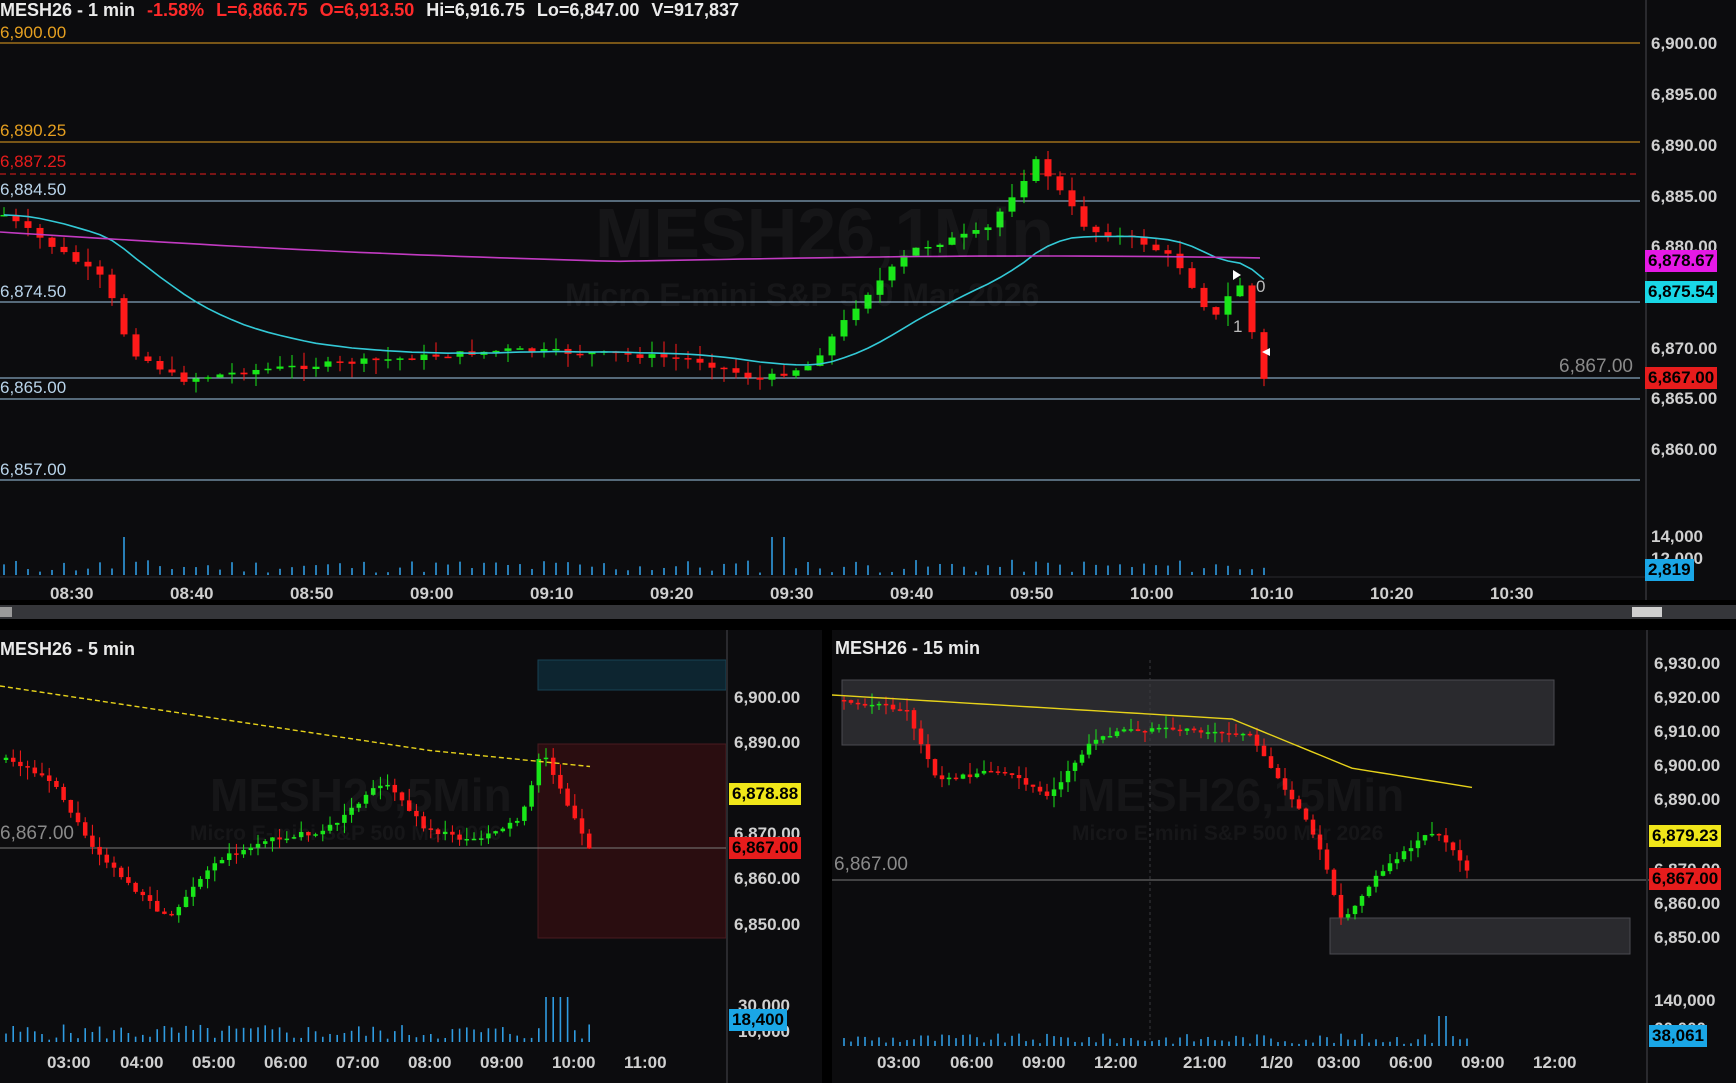 Image resolution: width=1736 pixels, height=1083 pixels. I want to click on level-label-6857: 6,857.00, so click(33, 469).